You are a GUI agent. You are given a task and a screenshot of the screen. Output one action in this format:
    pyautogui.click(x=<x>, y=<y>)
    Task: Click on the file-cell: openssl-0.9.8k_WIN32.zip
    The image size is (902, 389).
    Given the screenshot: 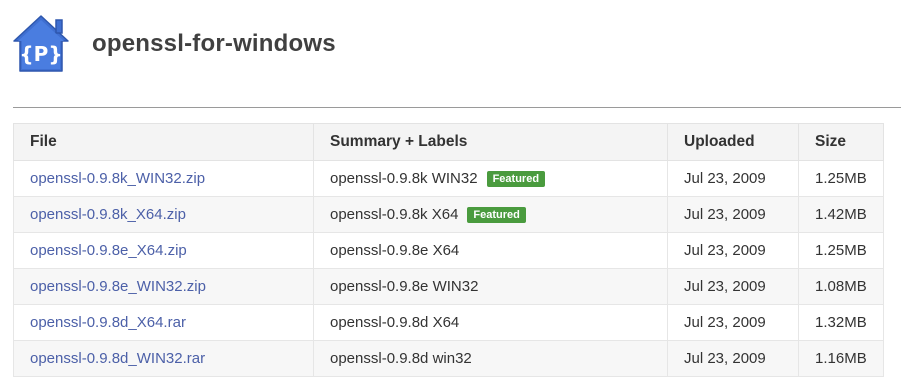 What is the action you would take?
    pyautogui.click(x=163, y=178)
    